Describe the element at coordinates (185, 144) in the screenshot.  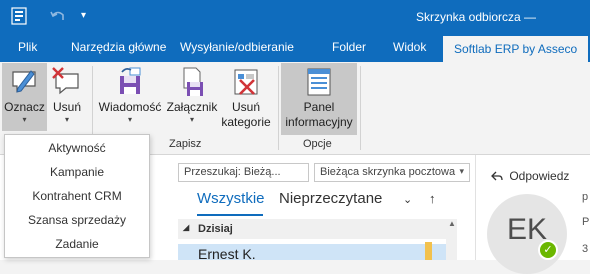
I see `group-label-zapisz: Zapisz` at that location.